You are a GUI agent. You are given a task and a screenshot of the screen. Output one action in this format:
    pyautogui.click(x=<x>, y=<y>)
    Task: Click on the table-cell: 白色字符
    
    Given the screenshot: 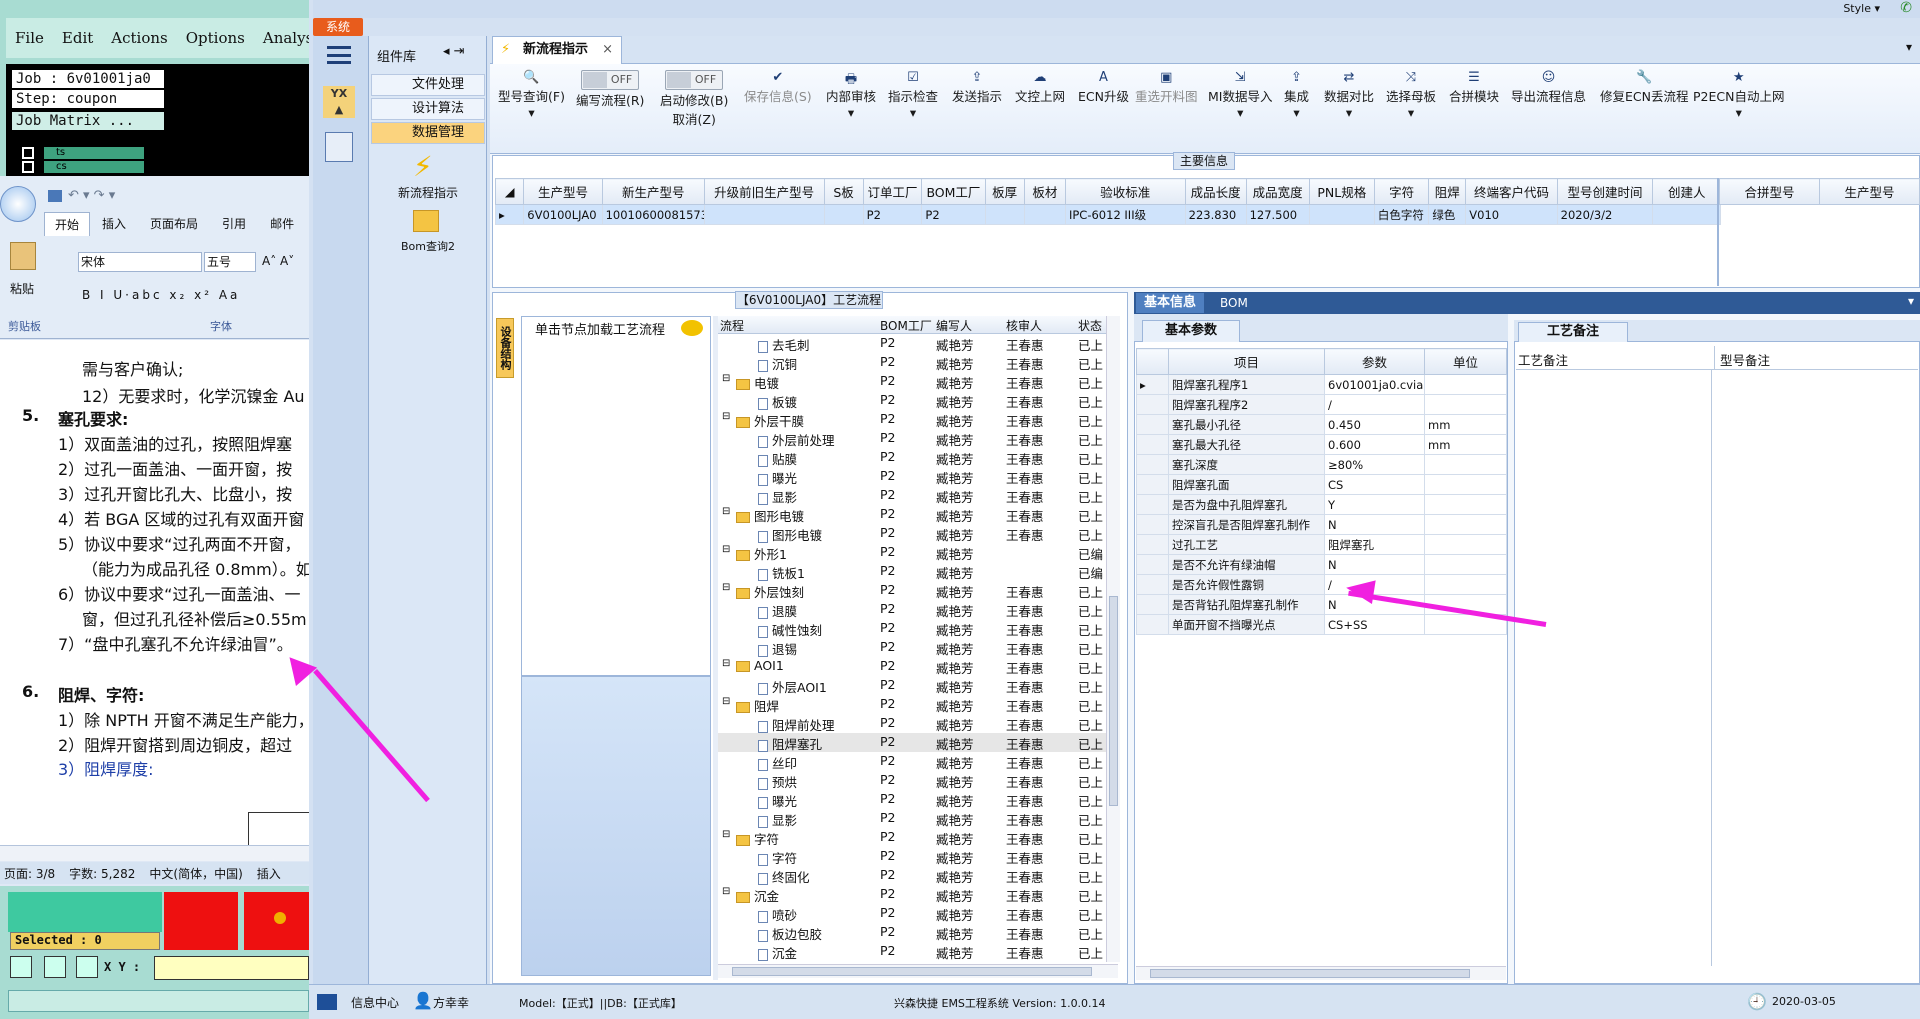 What is the action you would take?
    pyautogui.click(x=1401, y=214)
    